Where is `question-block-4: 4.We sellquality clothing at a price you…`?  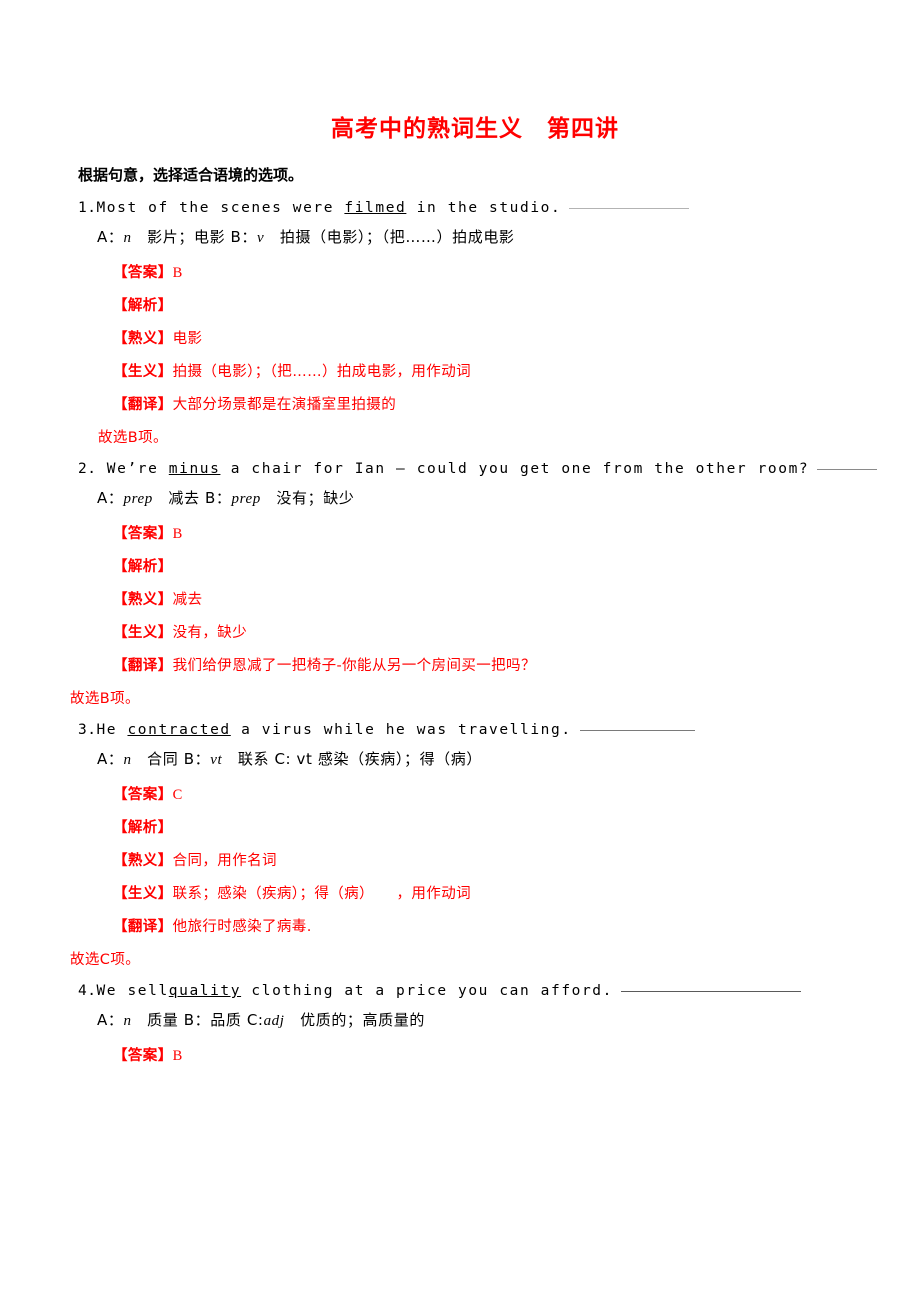
question-block-4: 4.We sellquality clothing at a price you… is located at coordinates (460, 1019).